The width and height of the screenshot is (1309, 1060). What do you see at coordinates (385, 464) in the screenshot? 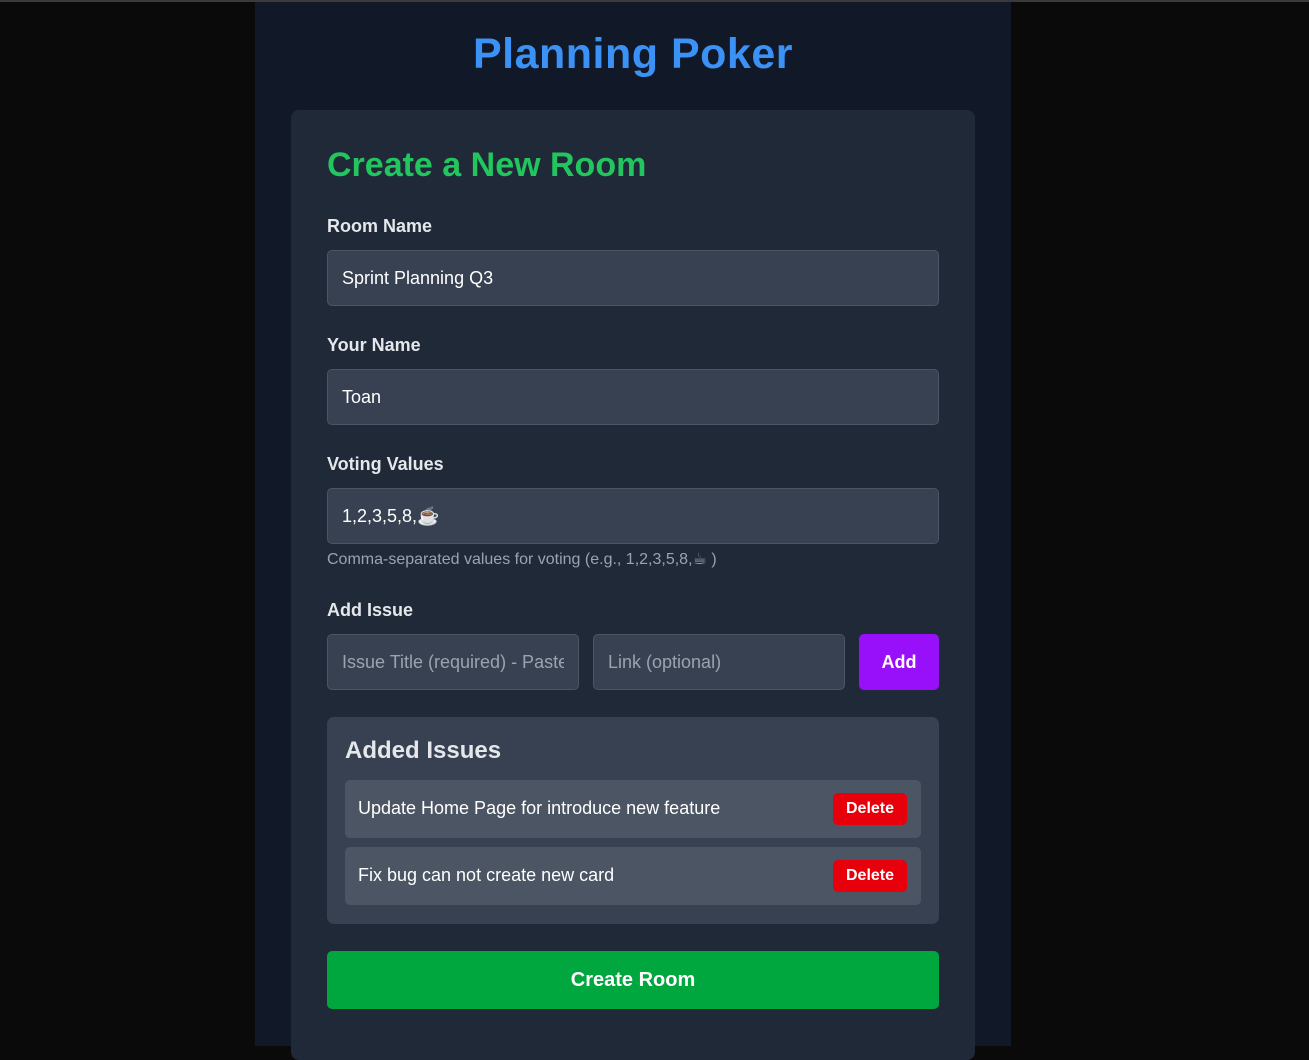
I see `voting-values-label: Voting Values` at bounding box center [385, 464].